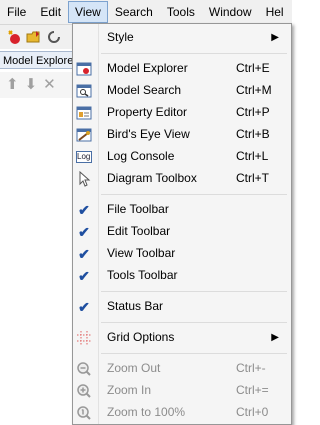  Describe the element at coordinates (84, 369) in the screenshot. I see `zoom-out-icon` at that location.